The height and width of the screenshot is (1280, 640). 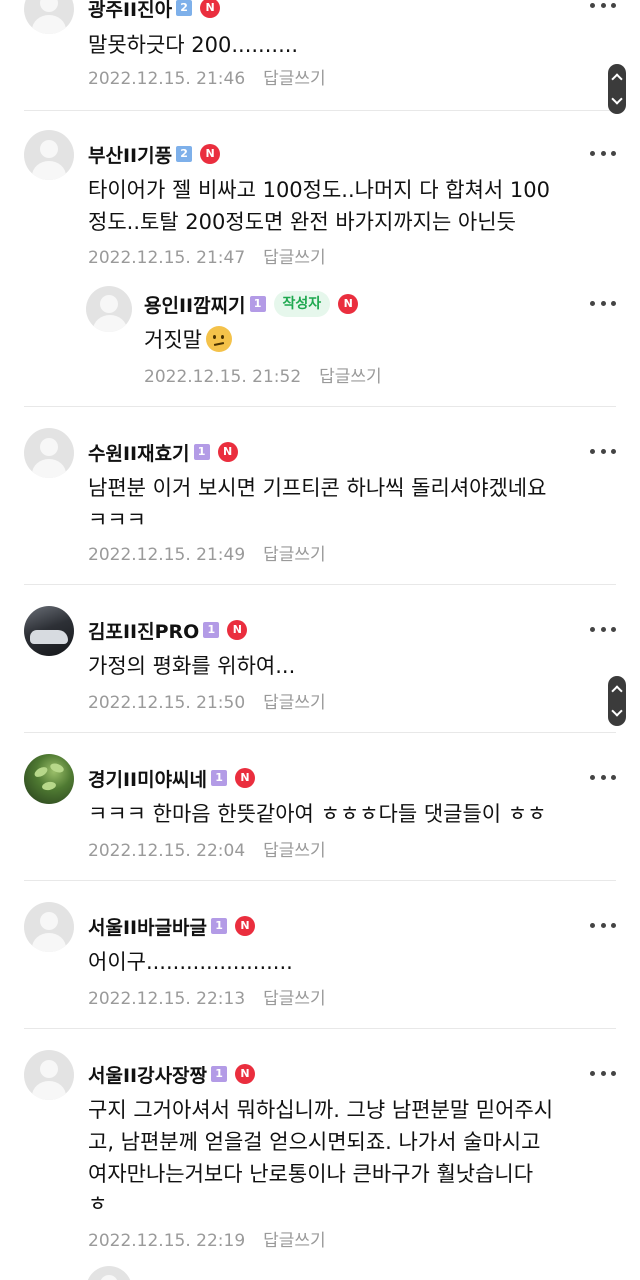 I want to click on comment-date: 2022.12.15. 21:50, so click(x=167, y=703).